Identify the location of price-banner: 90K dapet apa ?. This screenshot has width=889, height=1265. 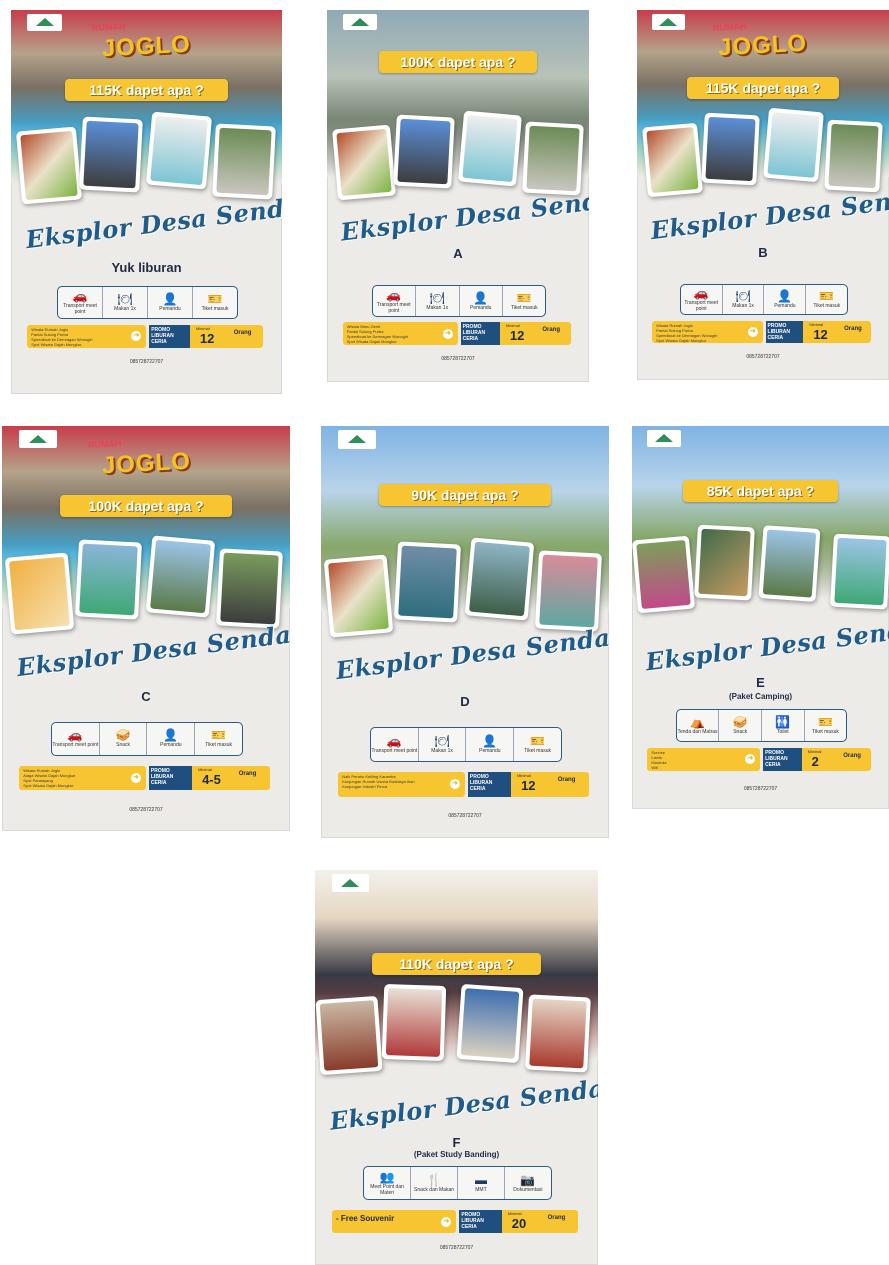
(465, 494).